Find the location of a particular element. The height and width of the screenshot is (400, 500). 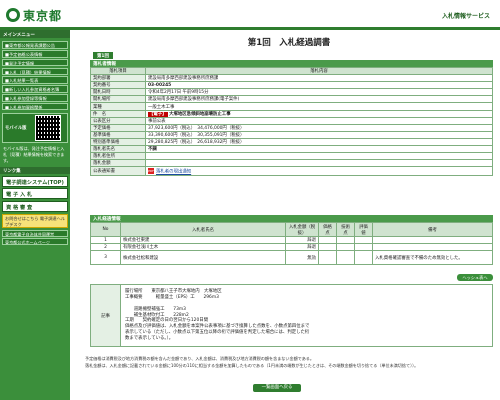

page-title: 第1回 入札経過調書 is located at coordinates (289, 43).